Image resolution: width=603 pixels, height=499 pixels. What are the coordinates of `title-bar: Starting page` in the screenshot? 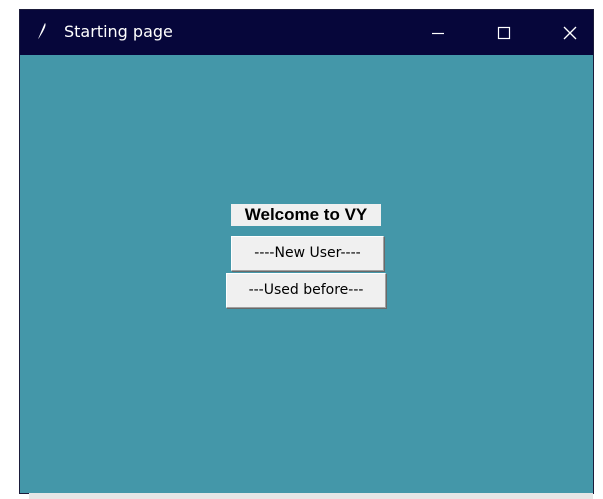 It's located at (306, 32).